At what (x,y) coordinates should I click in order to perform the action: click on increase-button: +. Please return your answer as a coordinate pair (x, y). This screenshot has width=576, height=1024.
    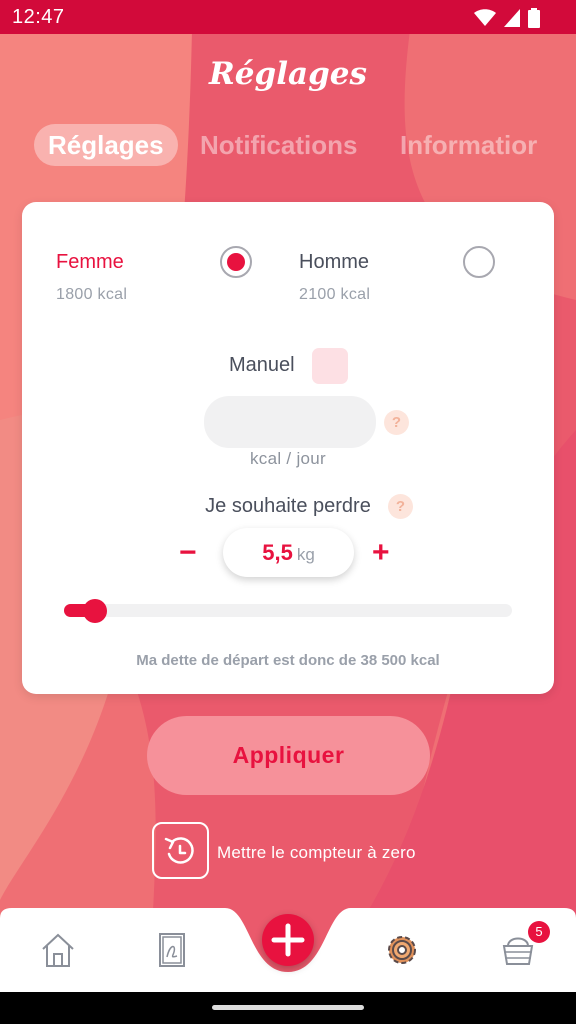
    Looking at the image, I should click on (381, 553).